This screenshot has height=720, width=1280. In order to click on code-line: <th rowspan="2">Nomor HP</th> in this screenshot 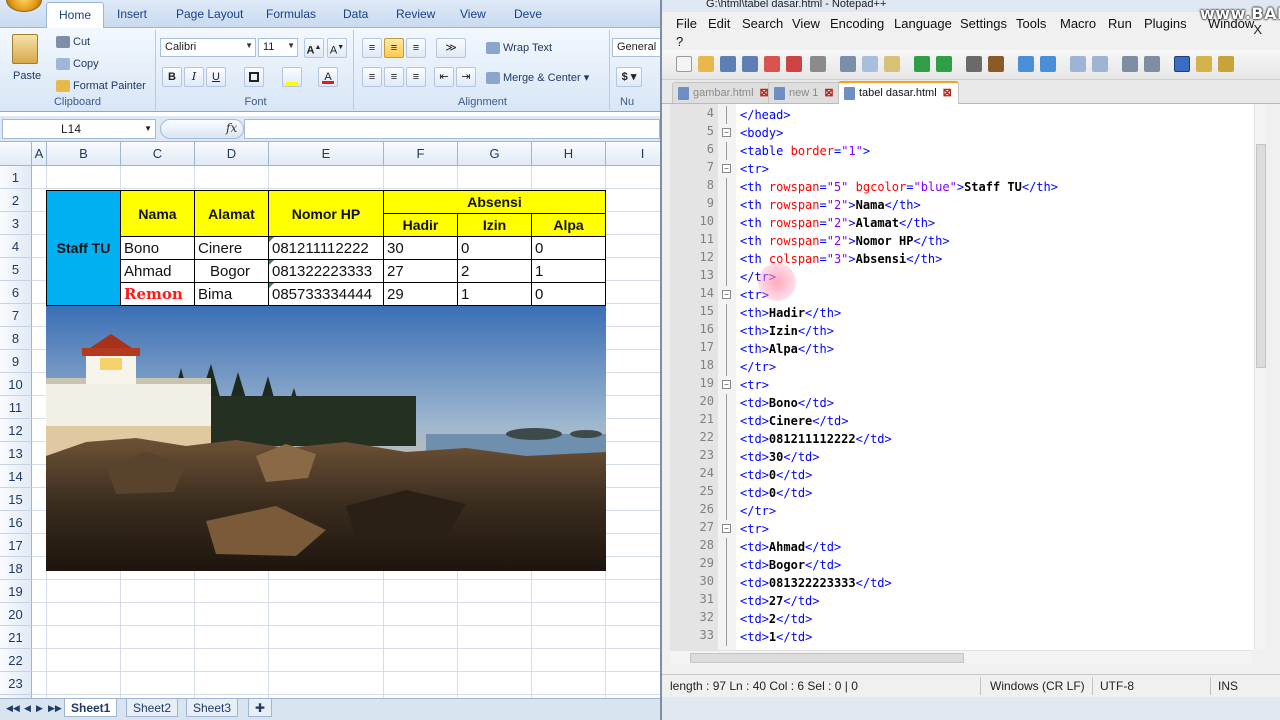, I will do `click(845, 241)`.